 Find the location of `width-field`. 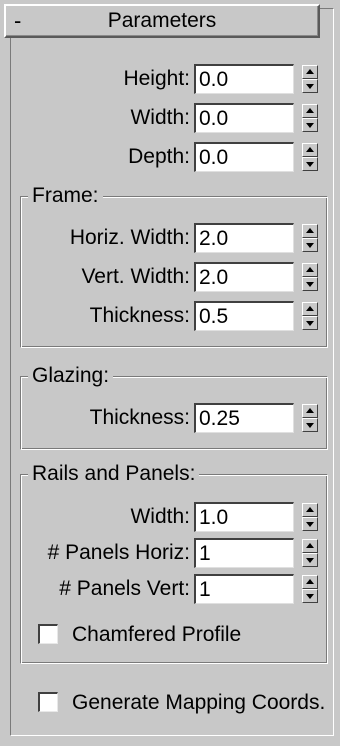

width-field is located at coordinates (244, 118).